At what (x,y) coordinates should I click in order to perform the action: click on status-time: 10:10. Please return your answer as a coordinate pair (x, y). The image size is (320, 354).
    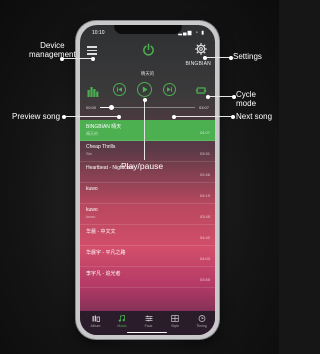
    Looking at the image, I should click on (98, 33).